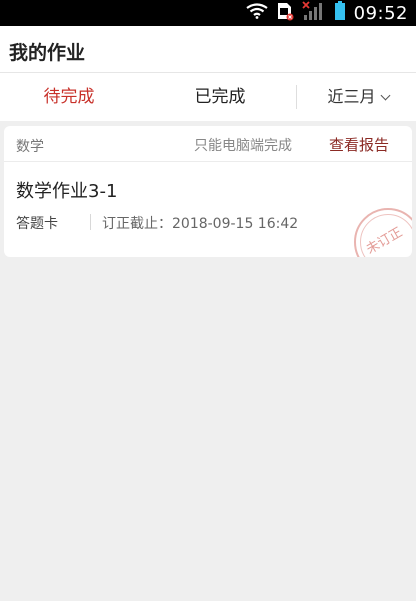 This screenshot has width=416, height=601. I want to click on range-filter-label: 近三月, so click(351, 96).